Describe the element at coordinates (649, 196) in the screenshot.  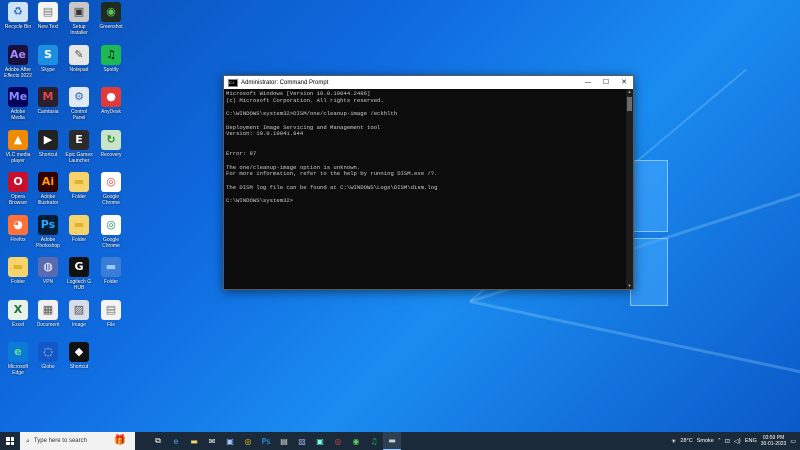
I see `windows-logo-pane` at that location.